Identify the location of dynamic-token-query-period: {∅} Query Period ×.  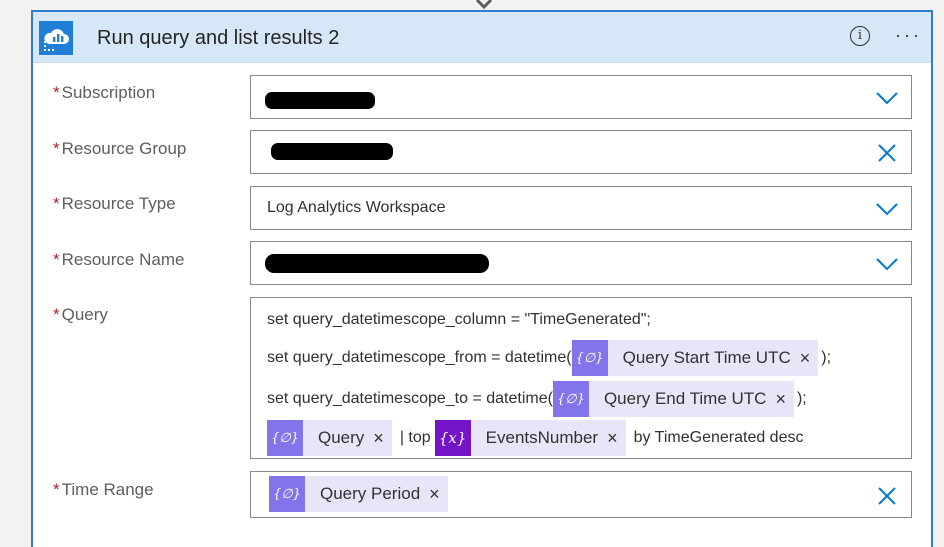
(358, 494).